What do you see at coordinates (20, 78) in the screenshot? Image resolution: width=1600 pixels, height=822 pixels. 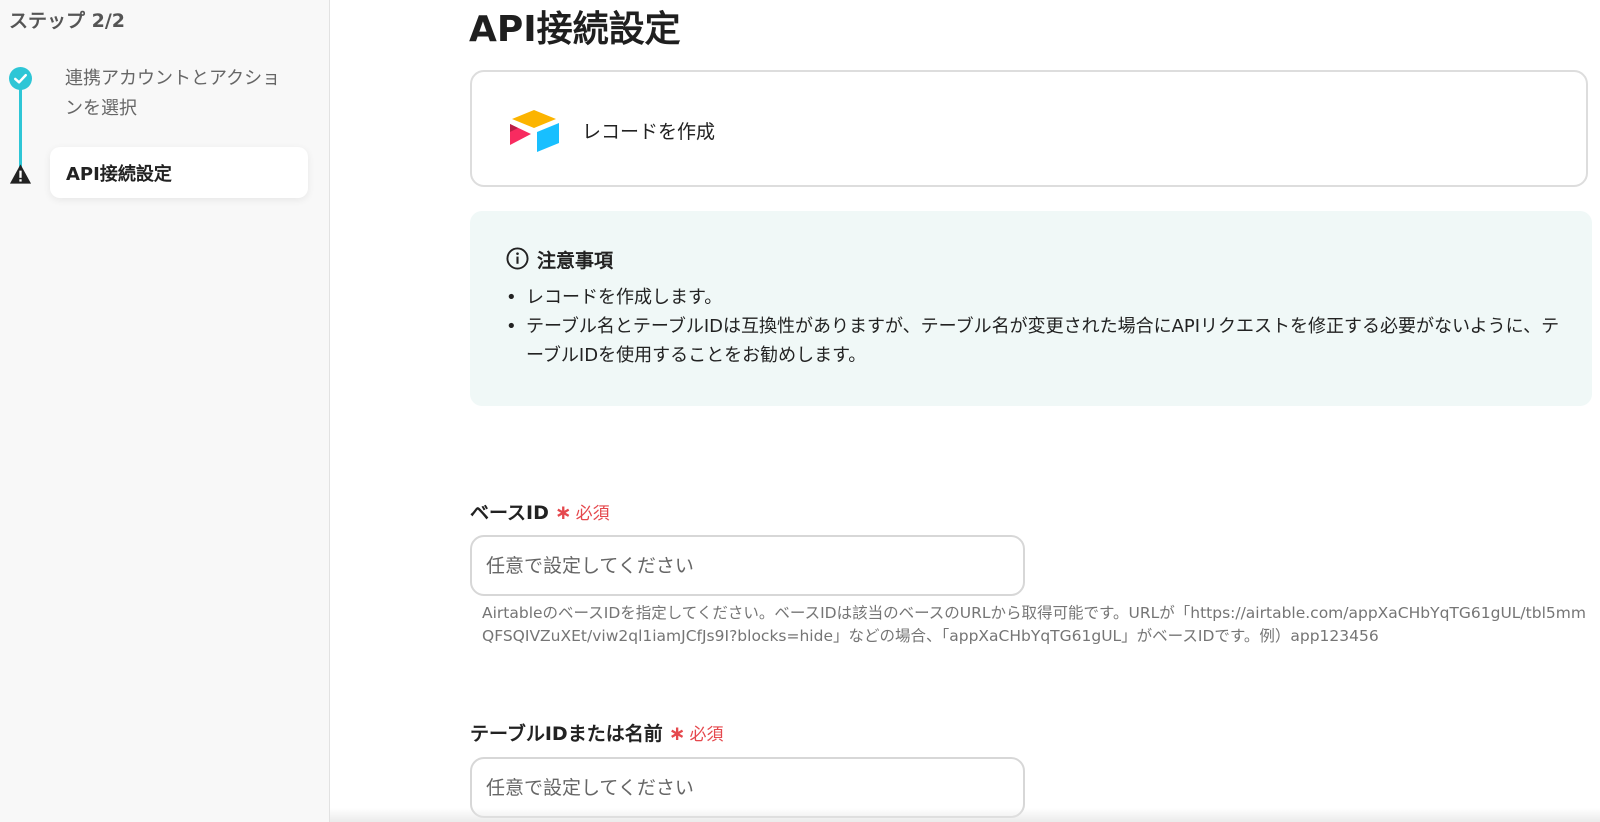 I see `check-circle-icon` at bounding box center [20, 78].